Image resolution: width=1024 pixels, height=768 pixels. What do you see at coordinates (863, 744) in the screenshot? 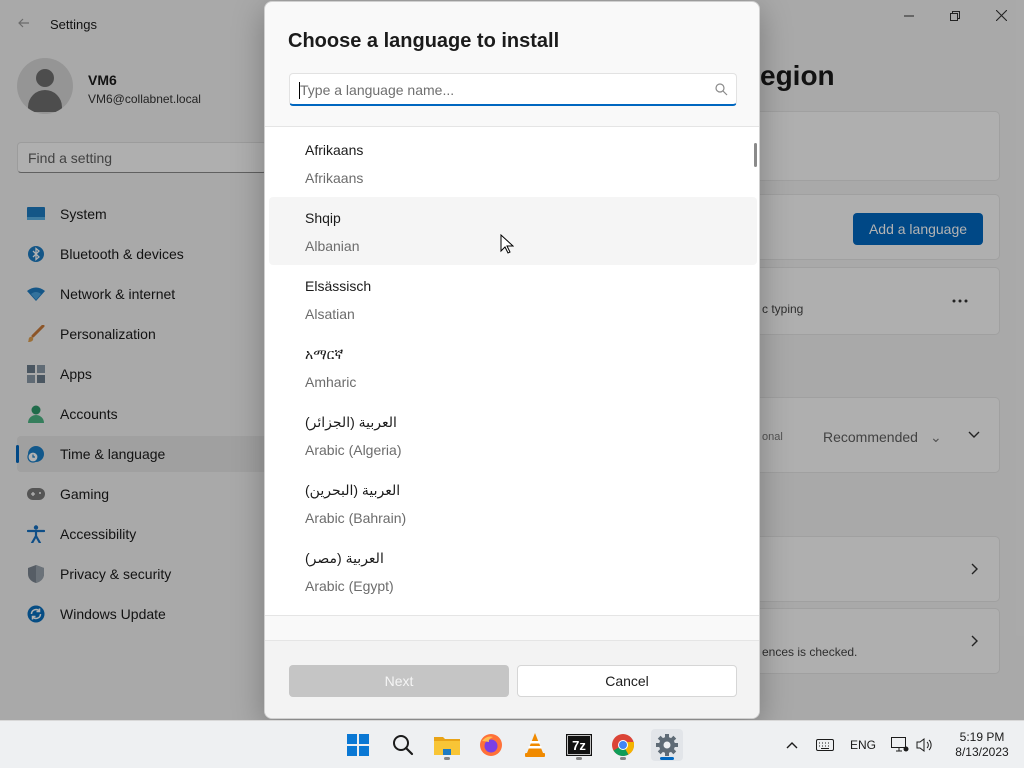
I see `input-language-indicator: ENG` at bounding box center [863, 744].